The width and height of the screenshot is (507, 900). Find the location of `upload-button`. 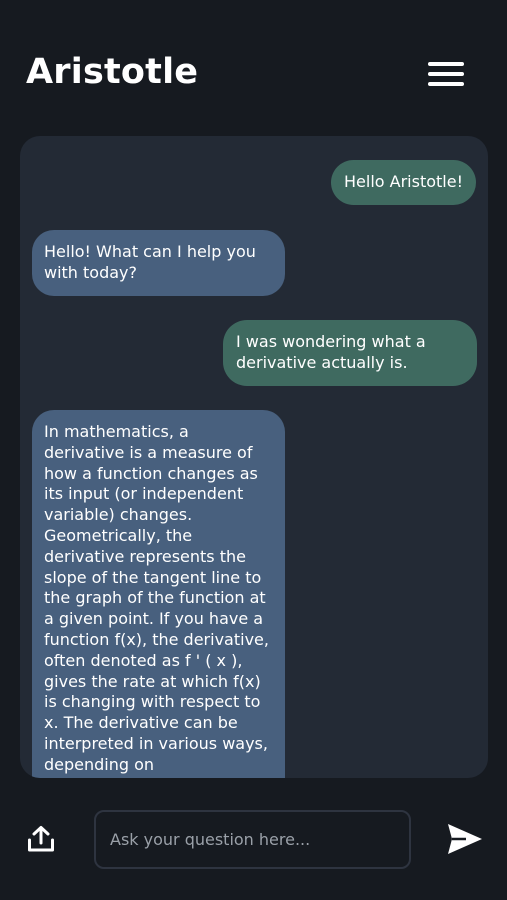

upload-button is located at coordinates (41, 839).